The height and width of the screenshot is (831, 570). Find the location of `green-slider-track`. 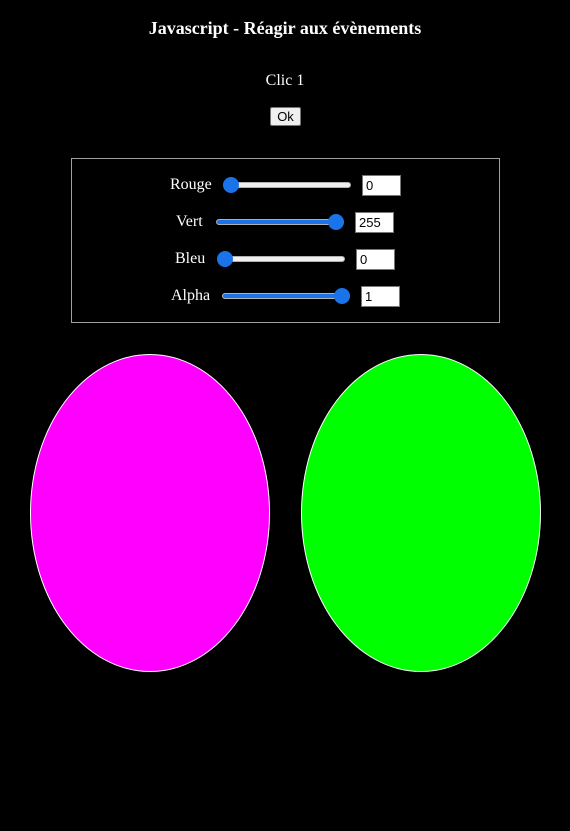

green-slider-track is located at coordinates (280, 222).